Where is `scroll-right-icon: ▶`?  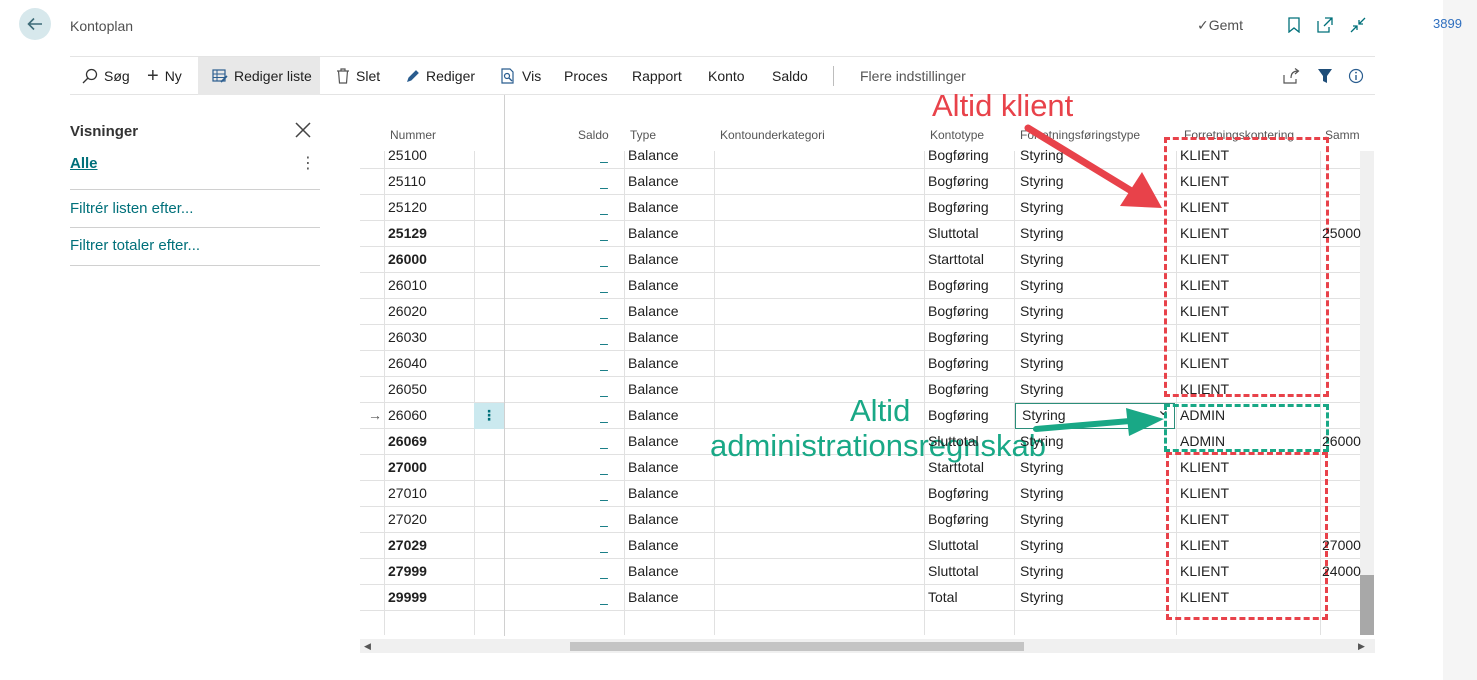 scroll-right-icon: ▶ is located at coordinates (1361, 646).